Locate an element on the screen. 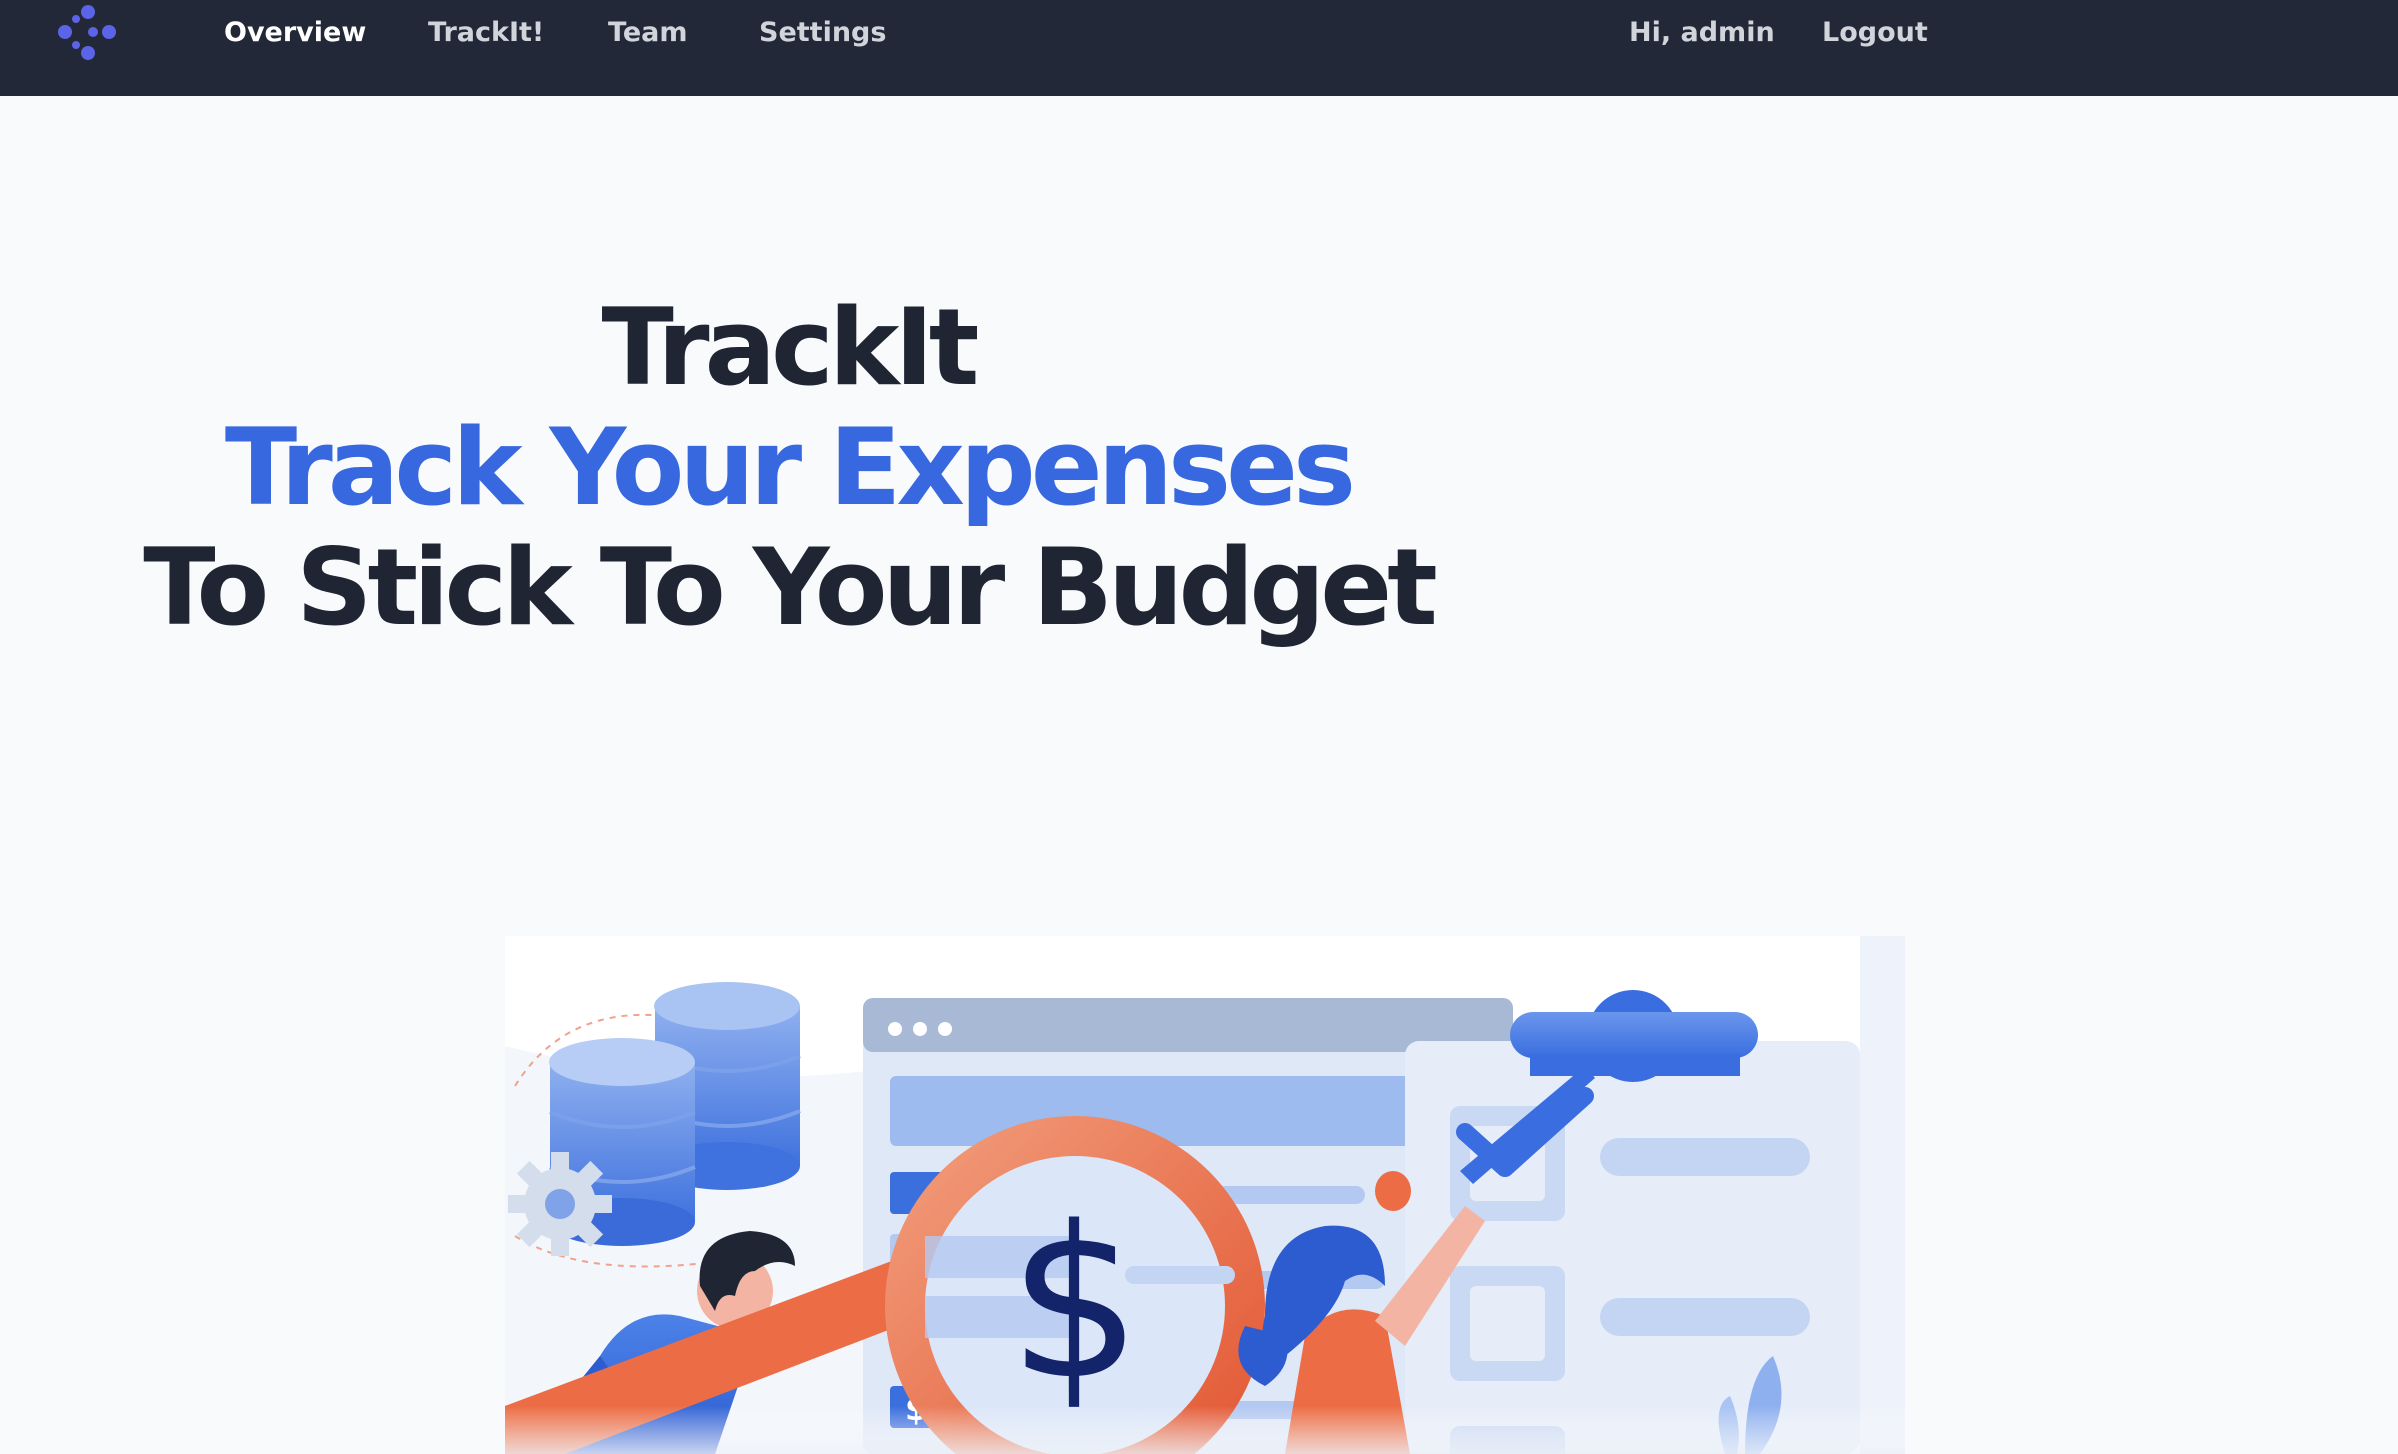 This screenshot has height=1454, width=2398. logout-link: Logout is located at coordinates (1875, 33).